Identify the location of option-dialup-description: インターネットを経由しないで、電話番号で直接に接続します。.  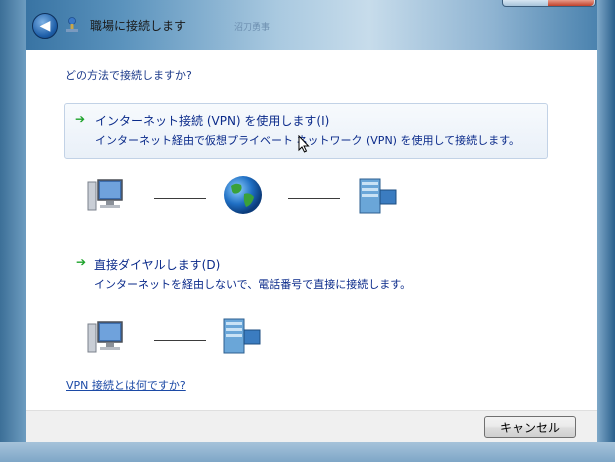
(252, 284).